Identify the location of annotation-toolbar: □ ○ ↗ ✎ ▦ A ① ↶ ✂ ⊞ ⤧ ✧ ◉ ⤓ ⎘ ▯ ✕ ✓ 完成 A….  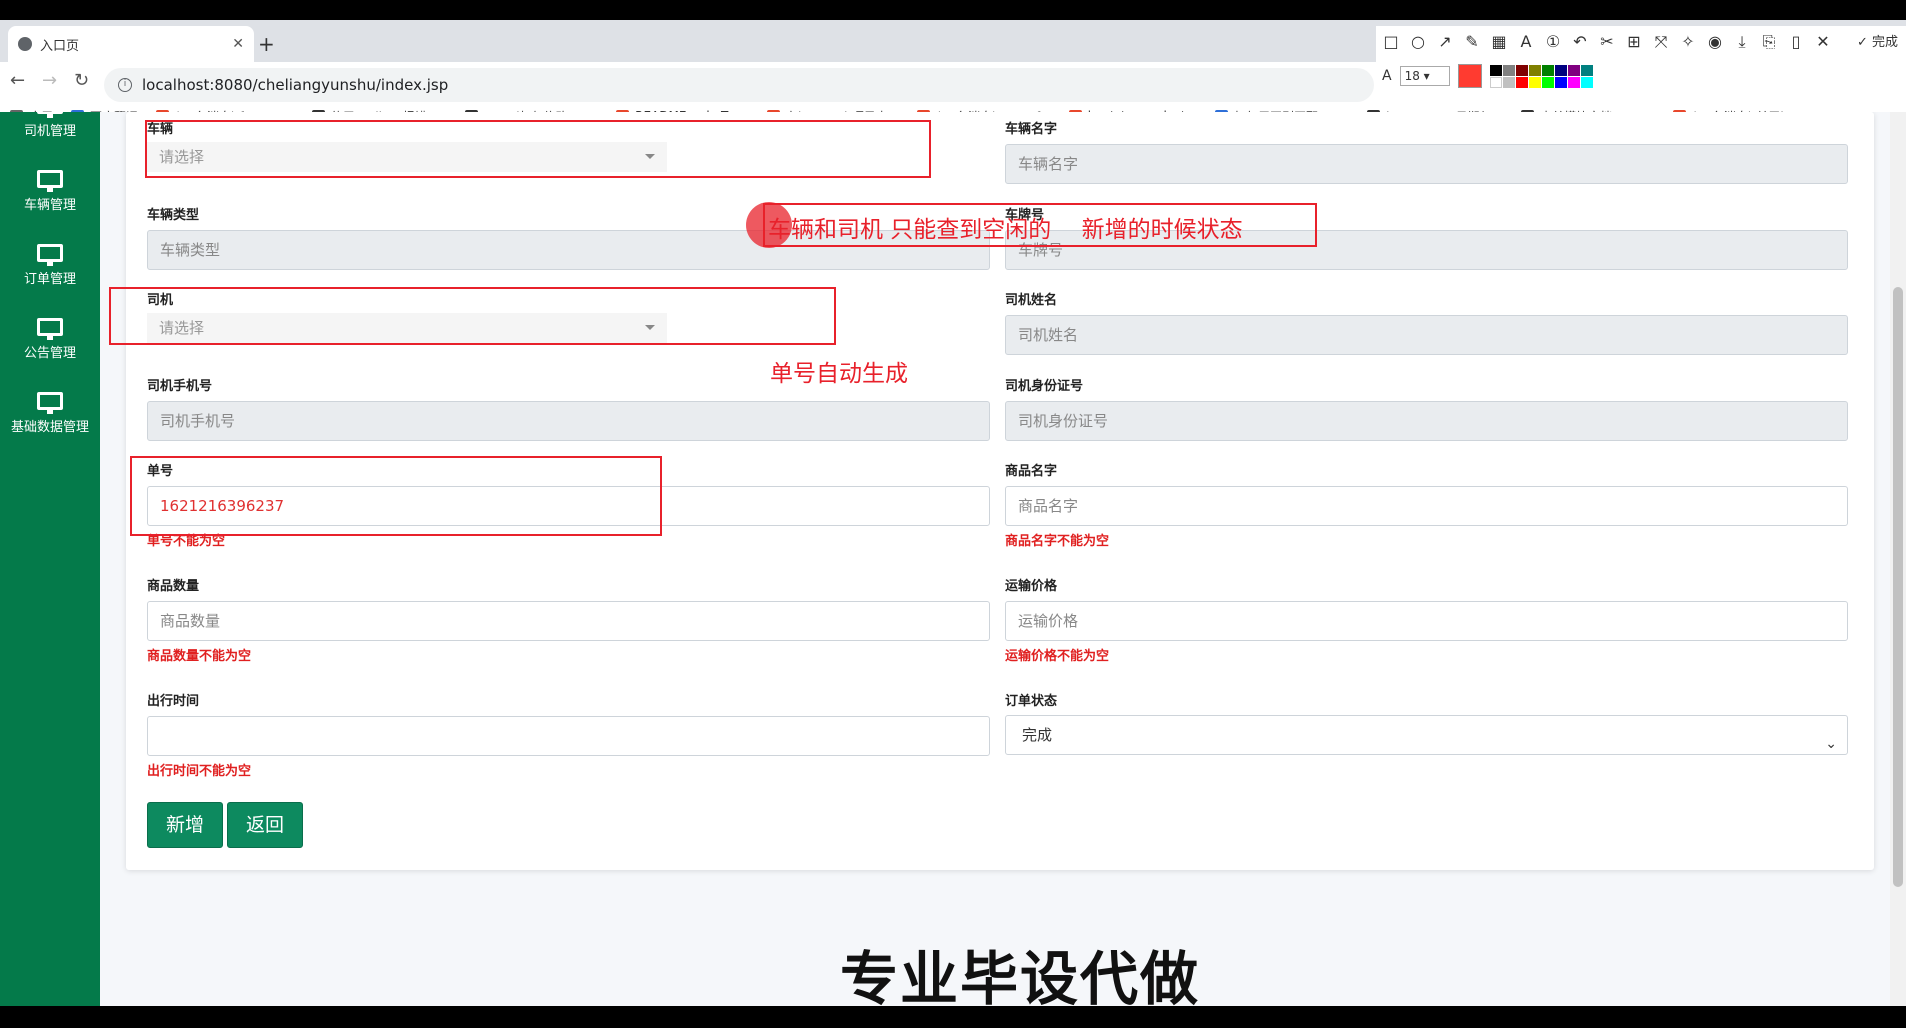
(1641, 59).